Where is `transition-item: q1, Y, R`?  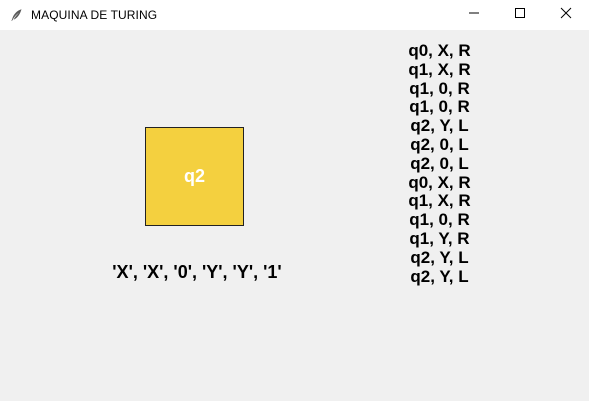
transition-item: q1, Y, R is located at coordinates (439, 238).